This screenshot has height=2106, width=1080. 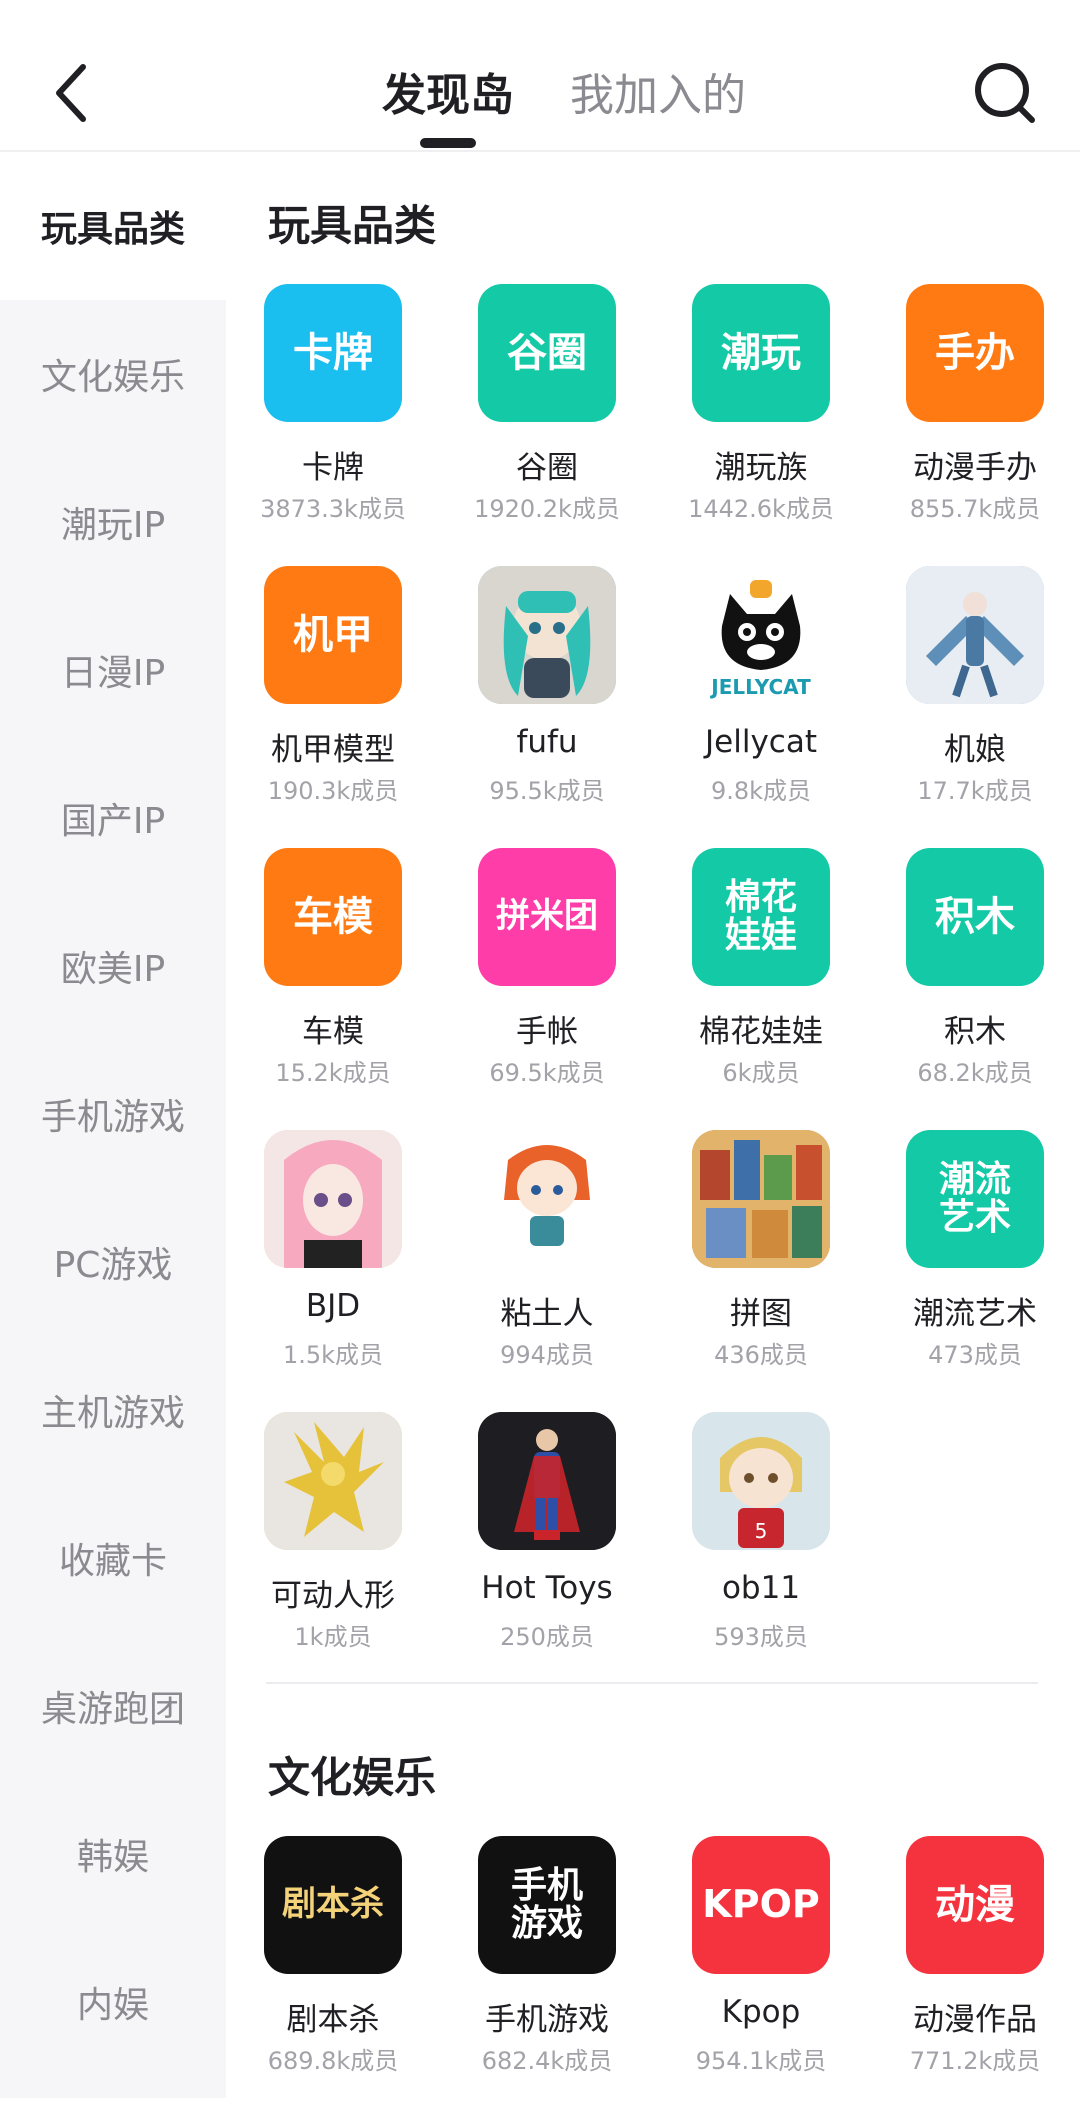 I want to click on badge-text: 机甲, so click(x=333, y=635).